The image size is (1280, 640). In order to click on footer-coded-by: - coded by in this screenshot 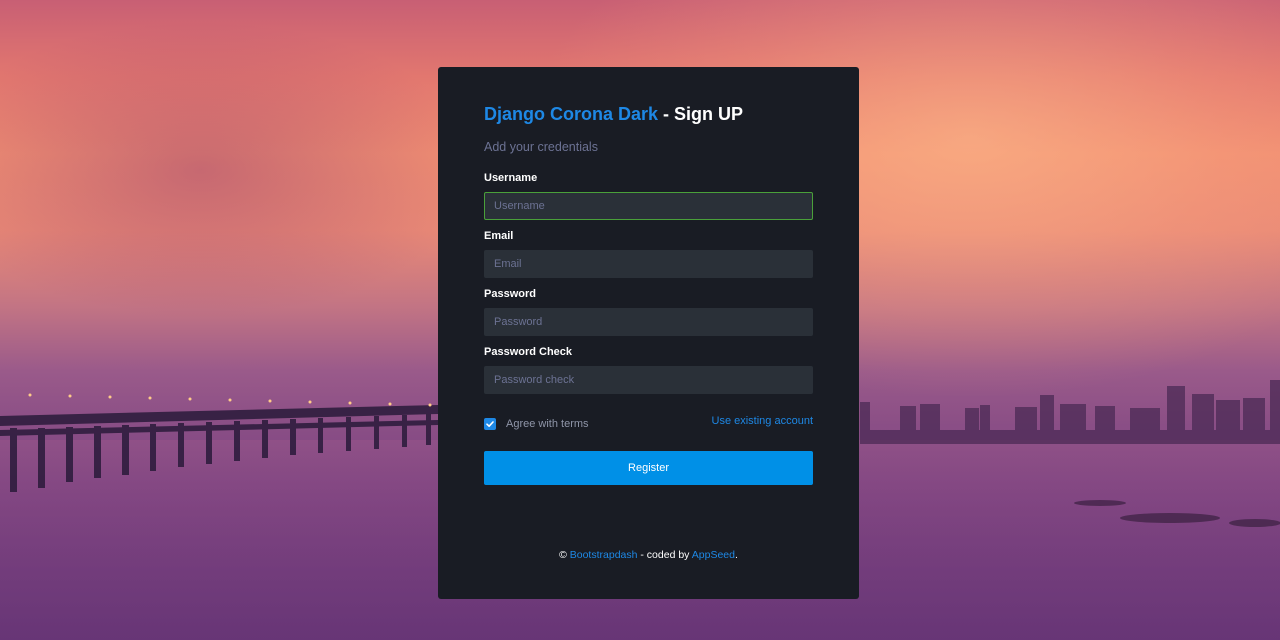, I will do `click(664, 555)`.